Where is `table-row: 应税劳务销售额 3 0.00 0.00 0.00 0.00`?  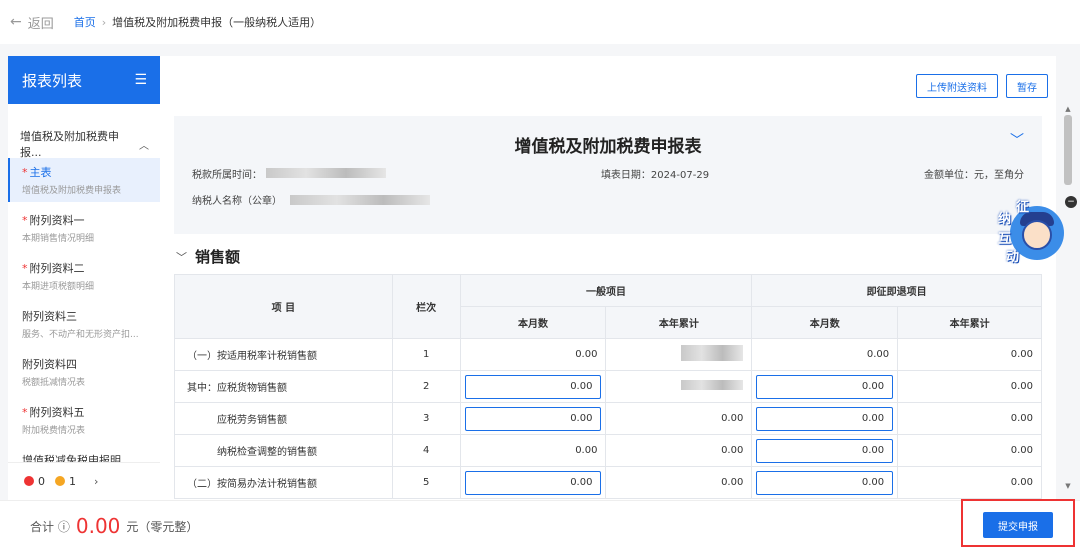 table-row: 应税劳务销售额 3 0.00 0.00 0.00 0.00 is located at coordinates (608, 418).